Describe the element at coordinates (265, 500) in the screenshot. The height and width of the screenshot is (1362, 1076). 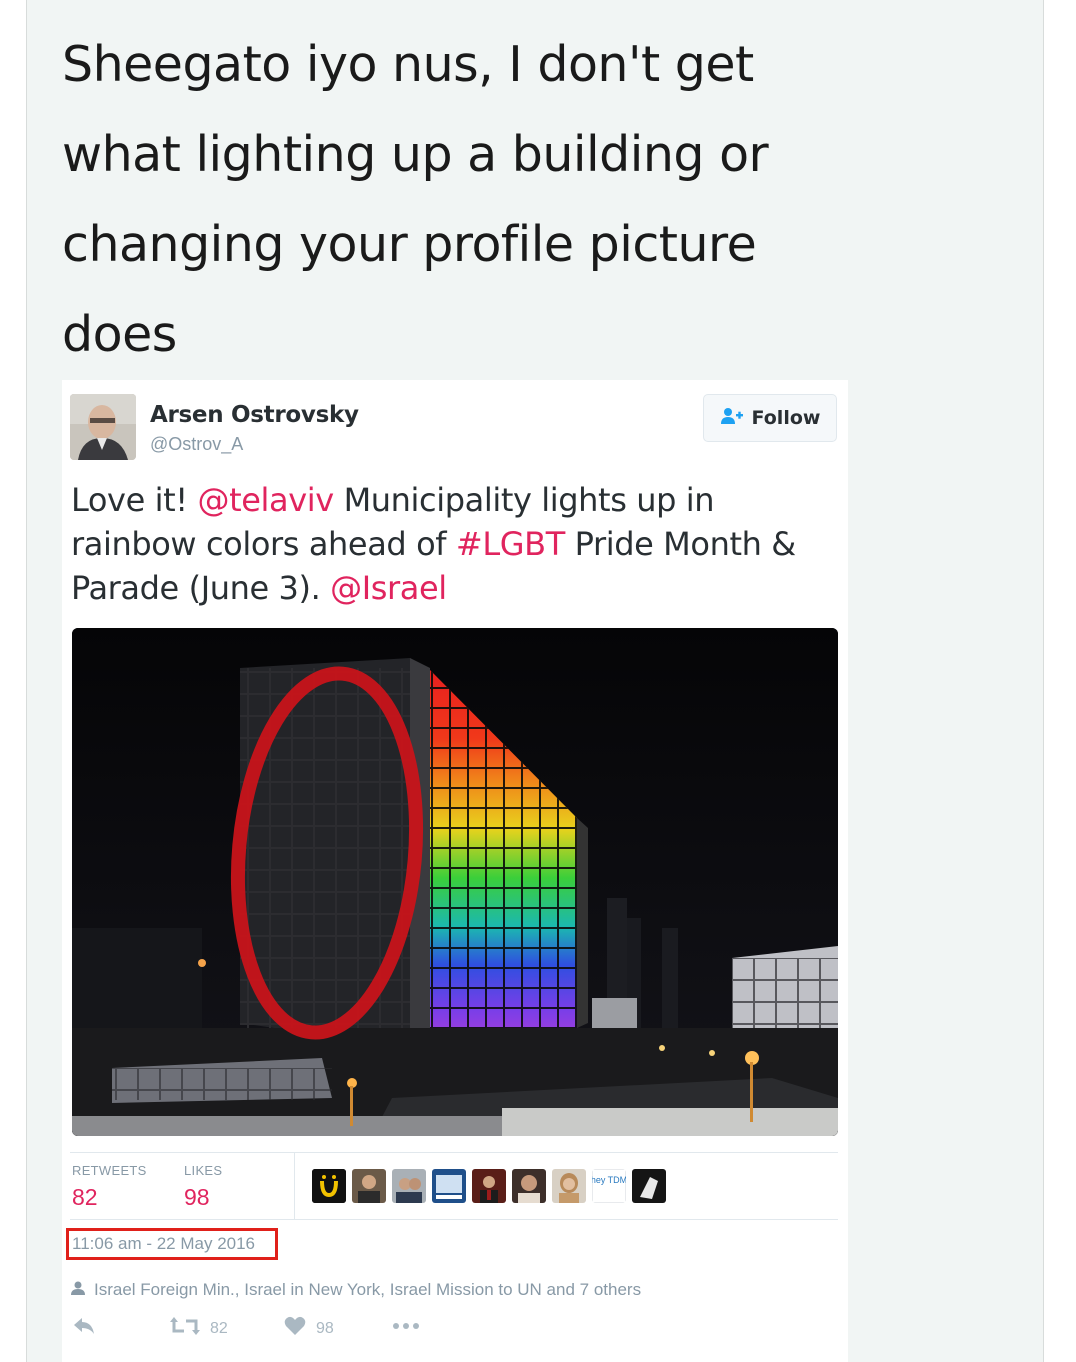
I see `mention-link-telaviv: @telaviv` at that location.